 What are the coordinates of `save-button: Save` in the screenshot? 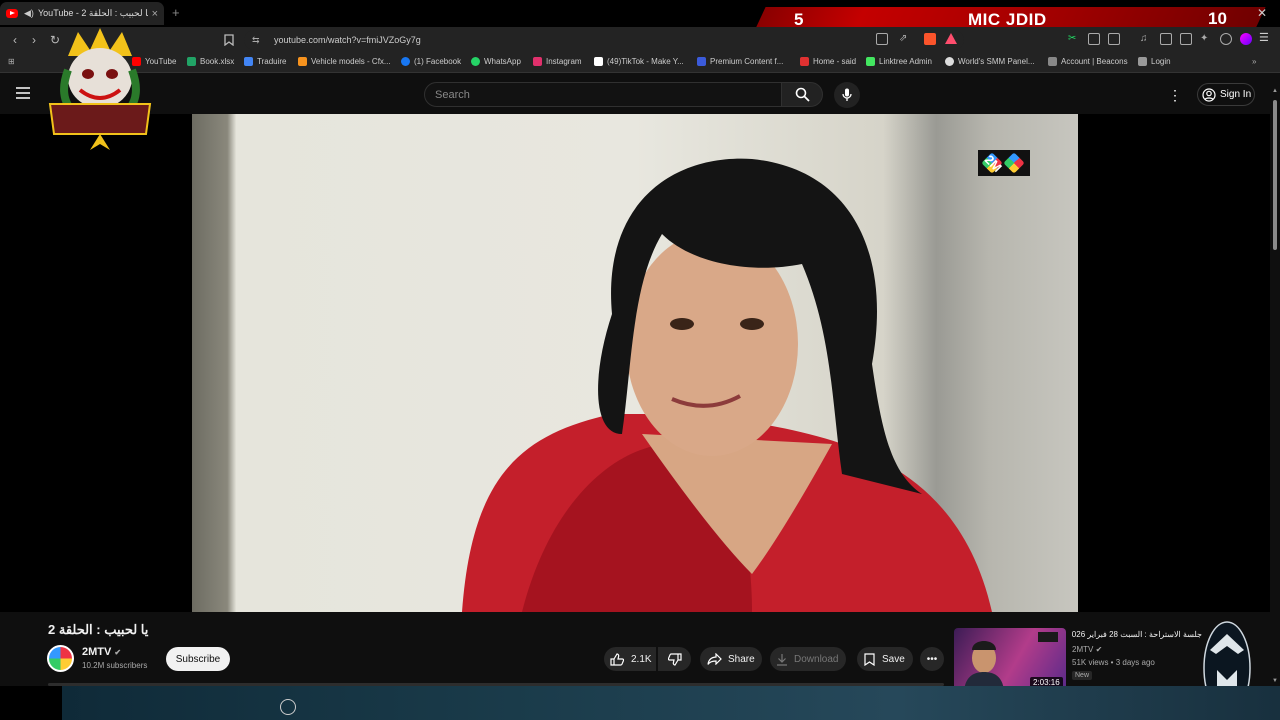 It's located at (885, 659).